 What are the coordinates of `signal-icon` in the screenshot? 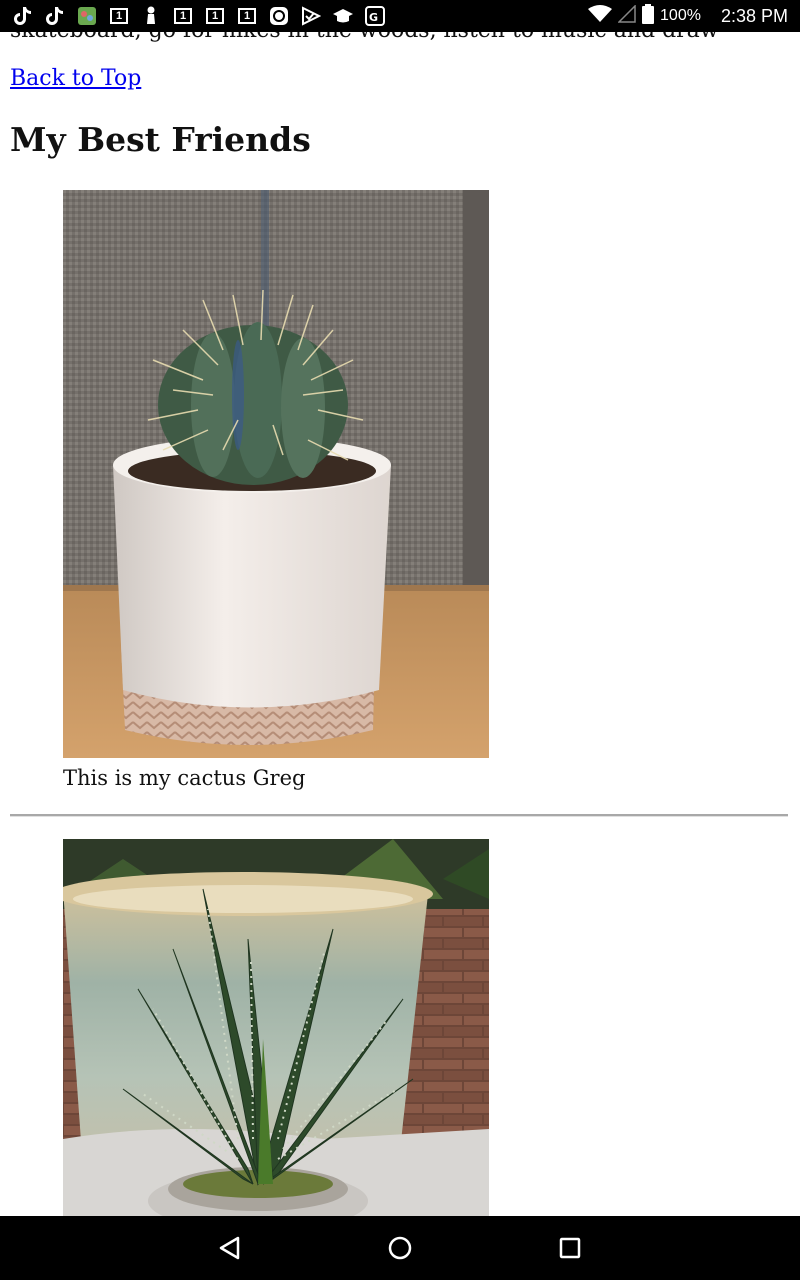 It's located at (626, 15).